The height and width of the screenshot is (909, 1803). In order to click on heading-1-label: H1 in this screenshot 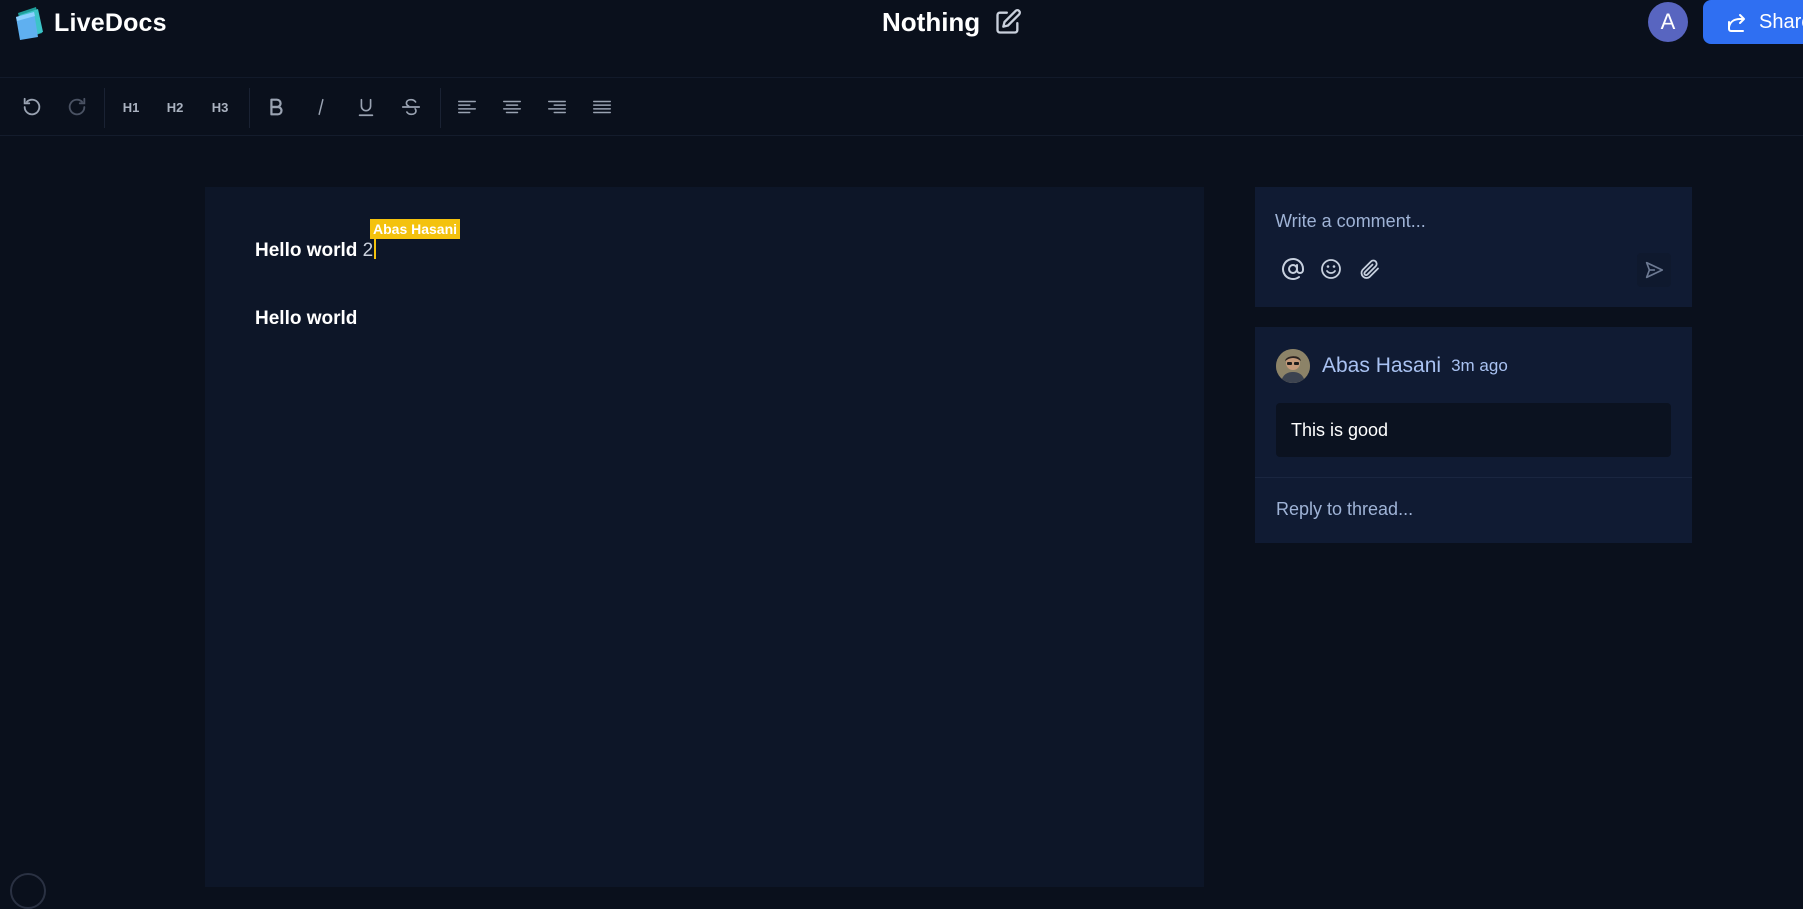, I will do `click(131, 107)`.